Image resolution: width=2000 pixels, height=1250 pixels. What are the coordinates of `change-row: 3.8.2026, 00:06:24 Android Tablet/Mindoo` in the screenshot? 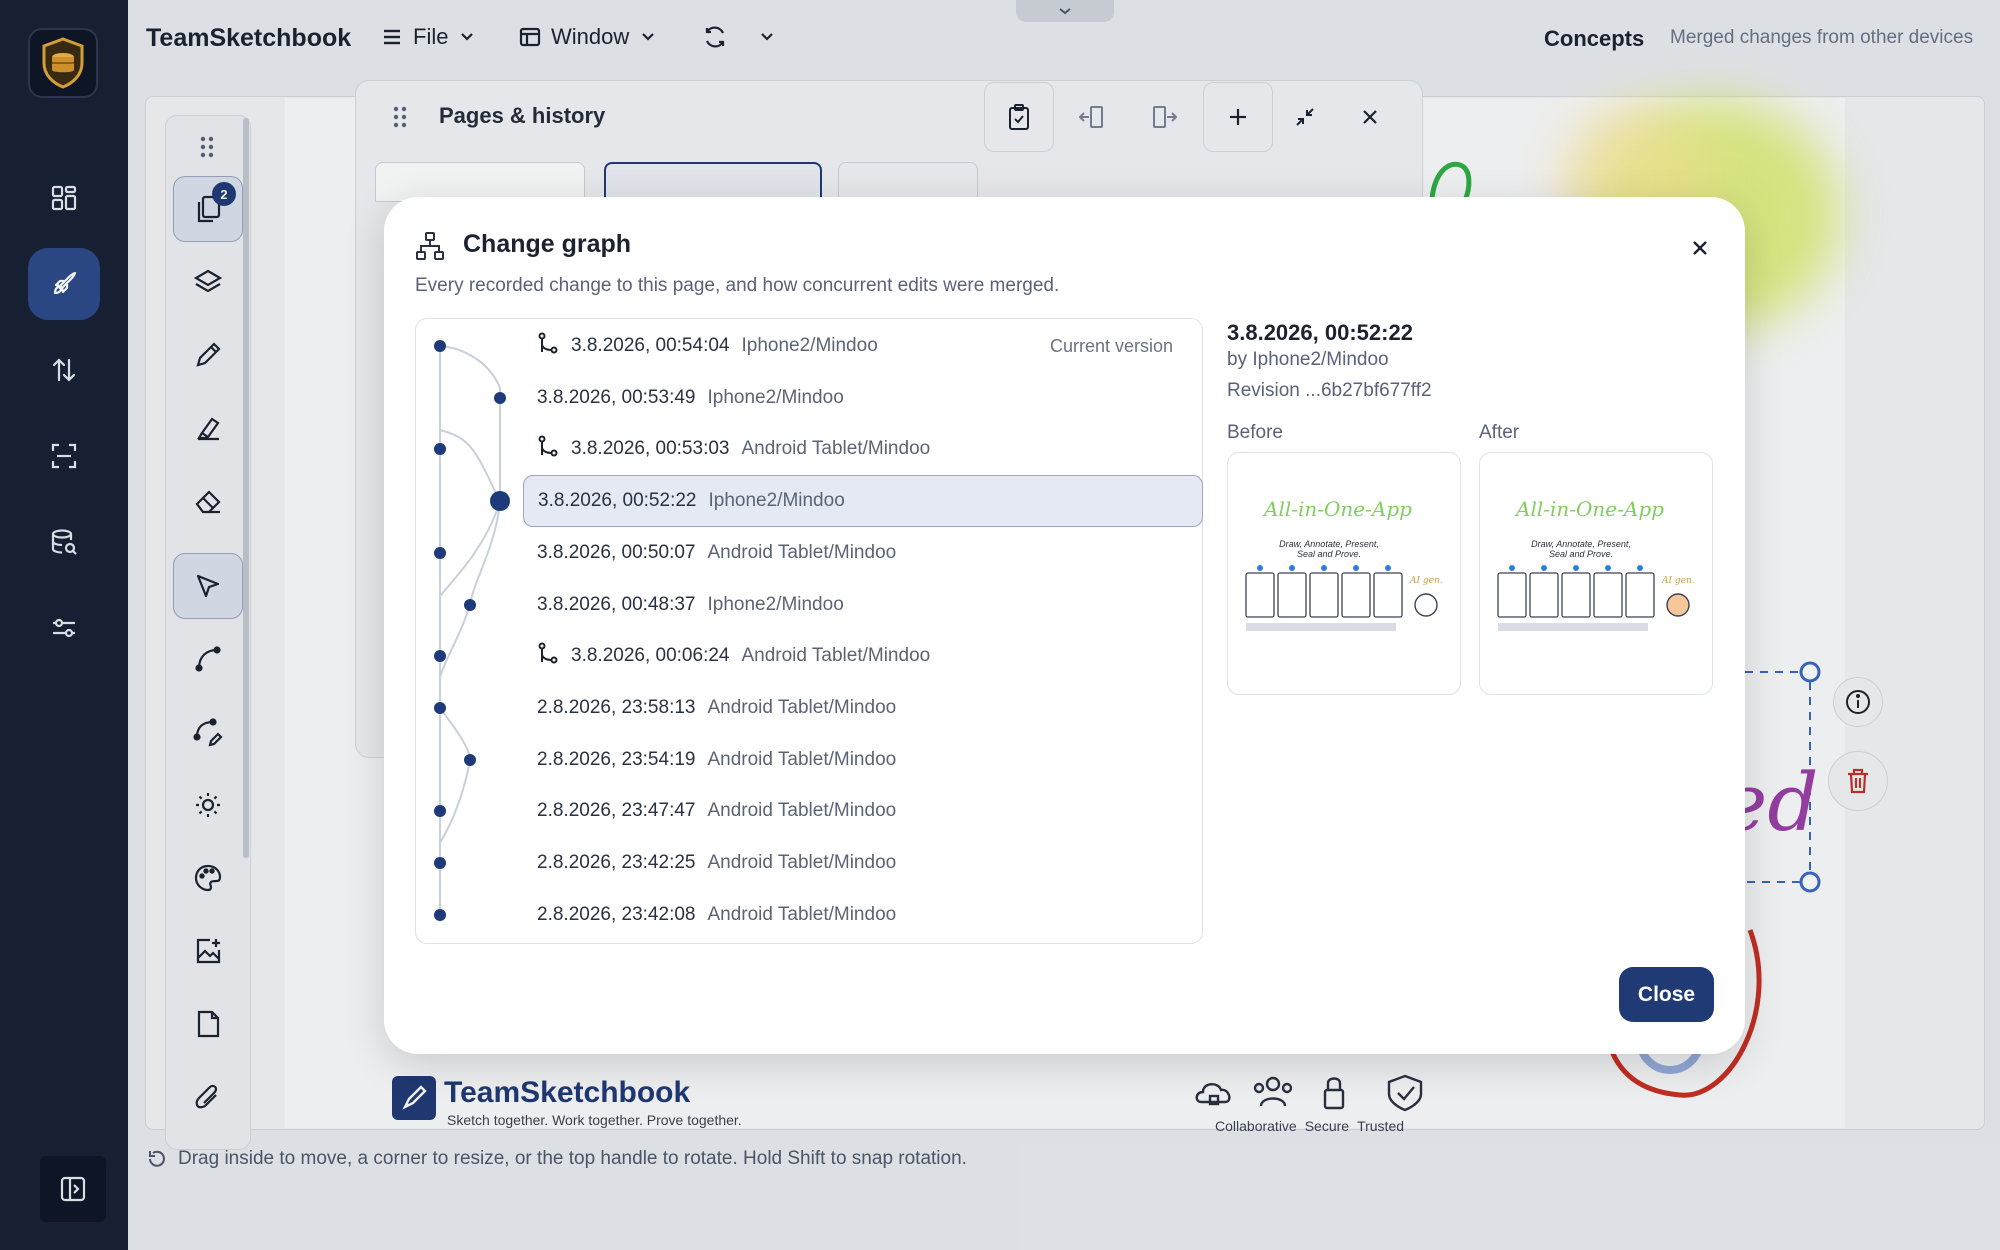 It's located at (723, 656).